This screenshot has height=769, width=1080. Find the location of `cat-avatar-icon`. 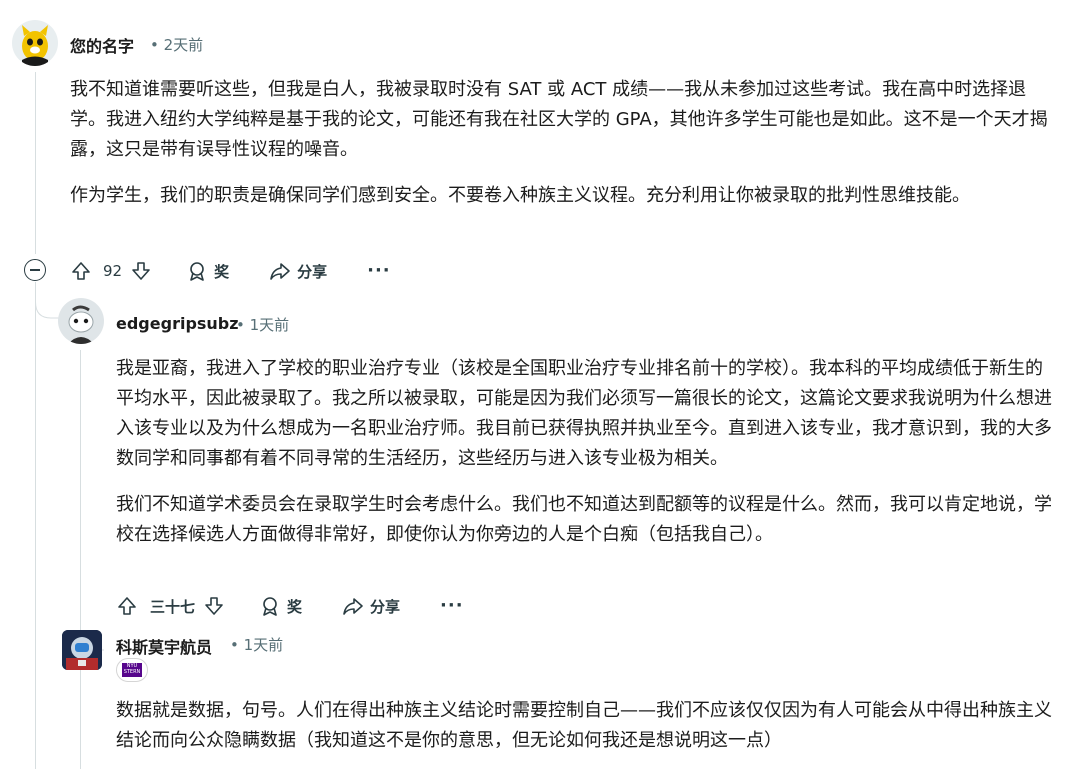

cat-avatar-icon is located at coordinates (35, 45).